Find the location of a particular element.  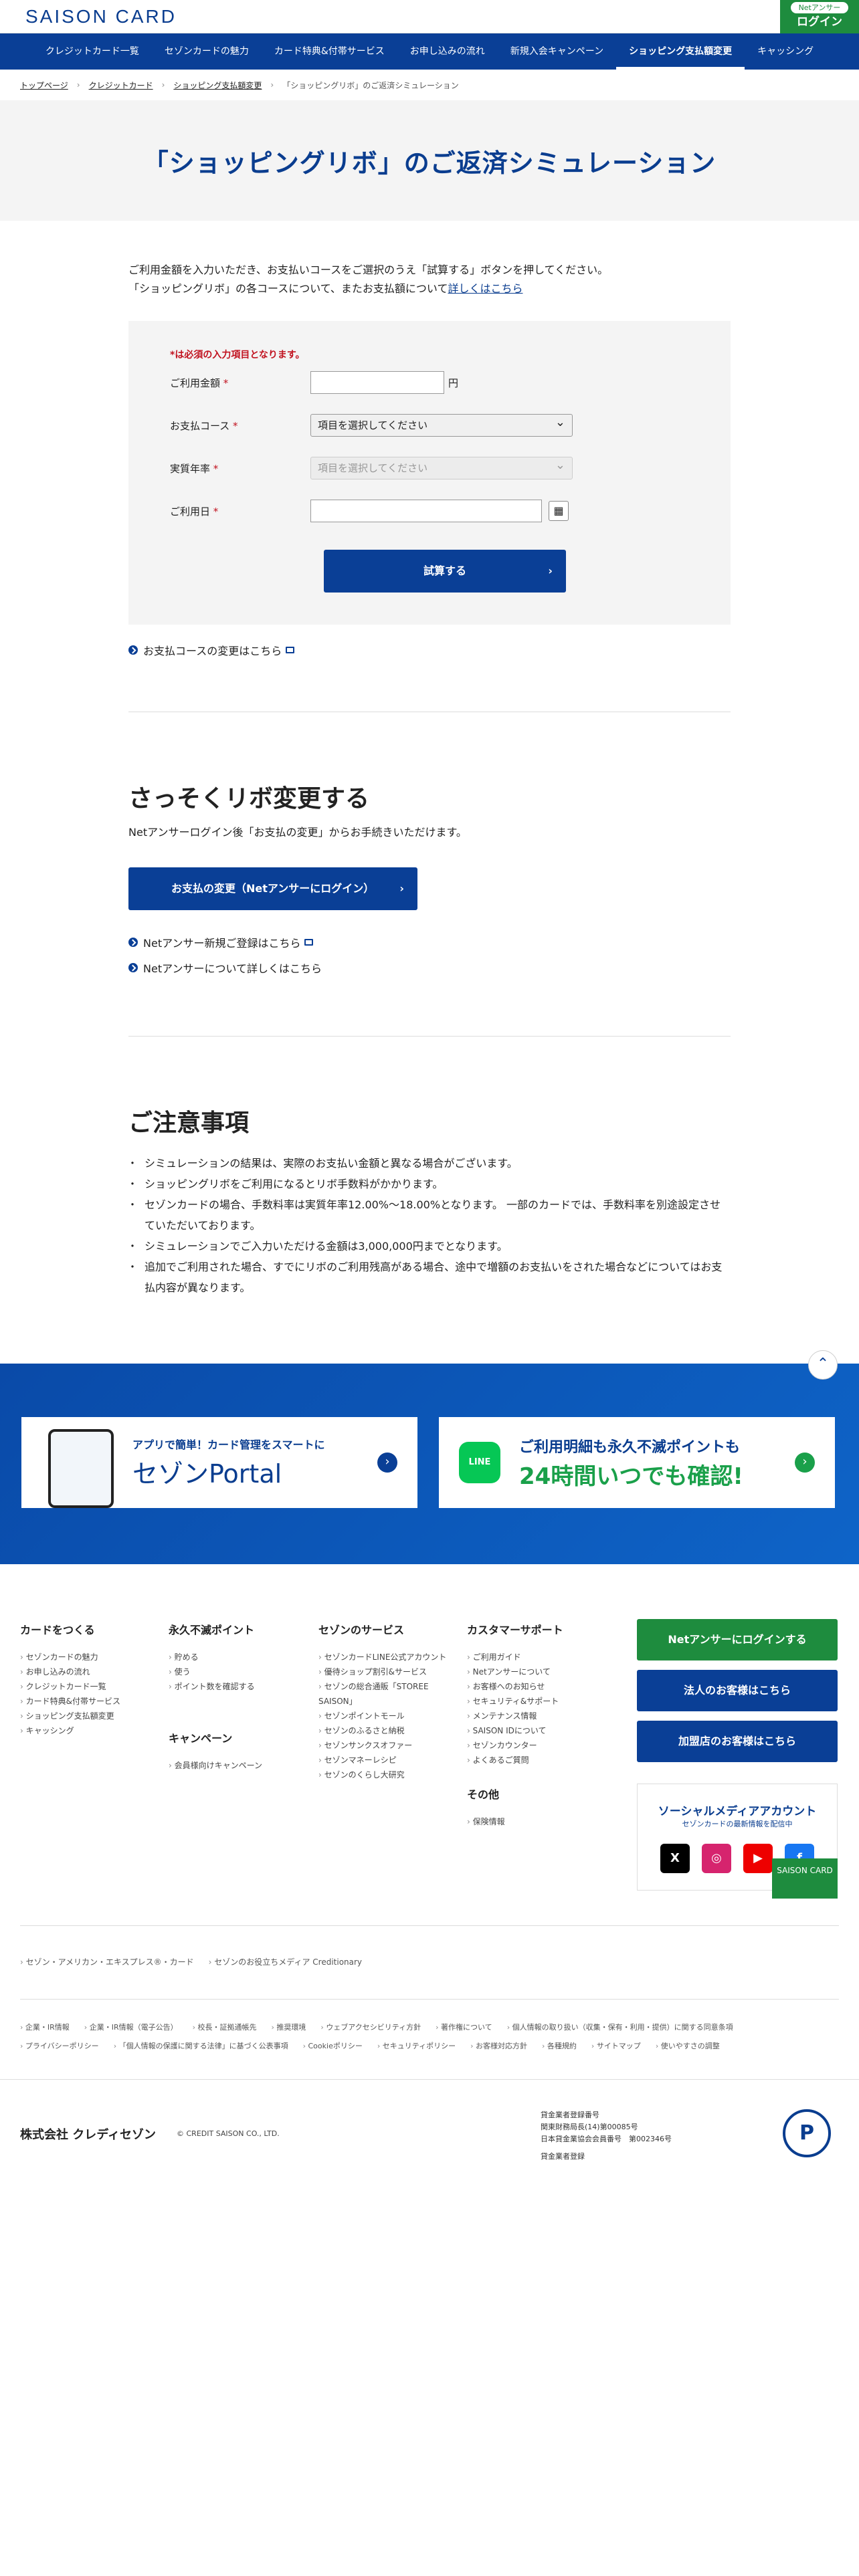

x-icon: X is located at coordinates (675, 1858).